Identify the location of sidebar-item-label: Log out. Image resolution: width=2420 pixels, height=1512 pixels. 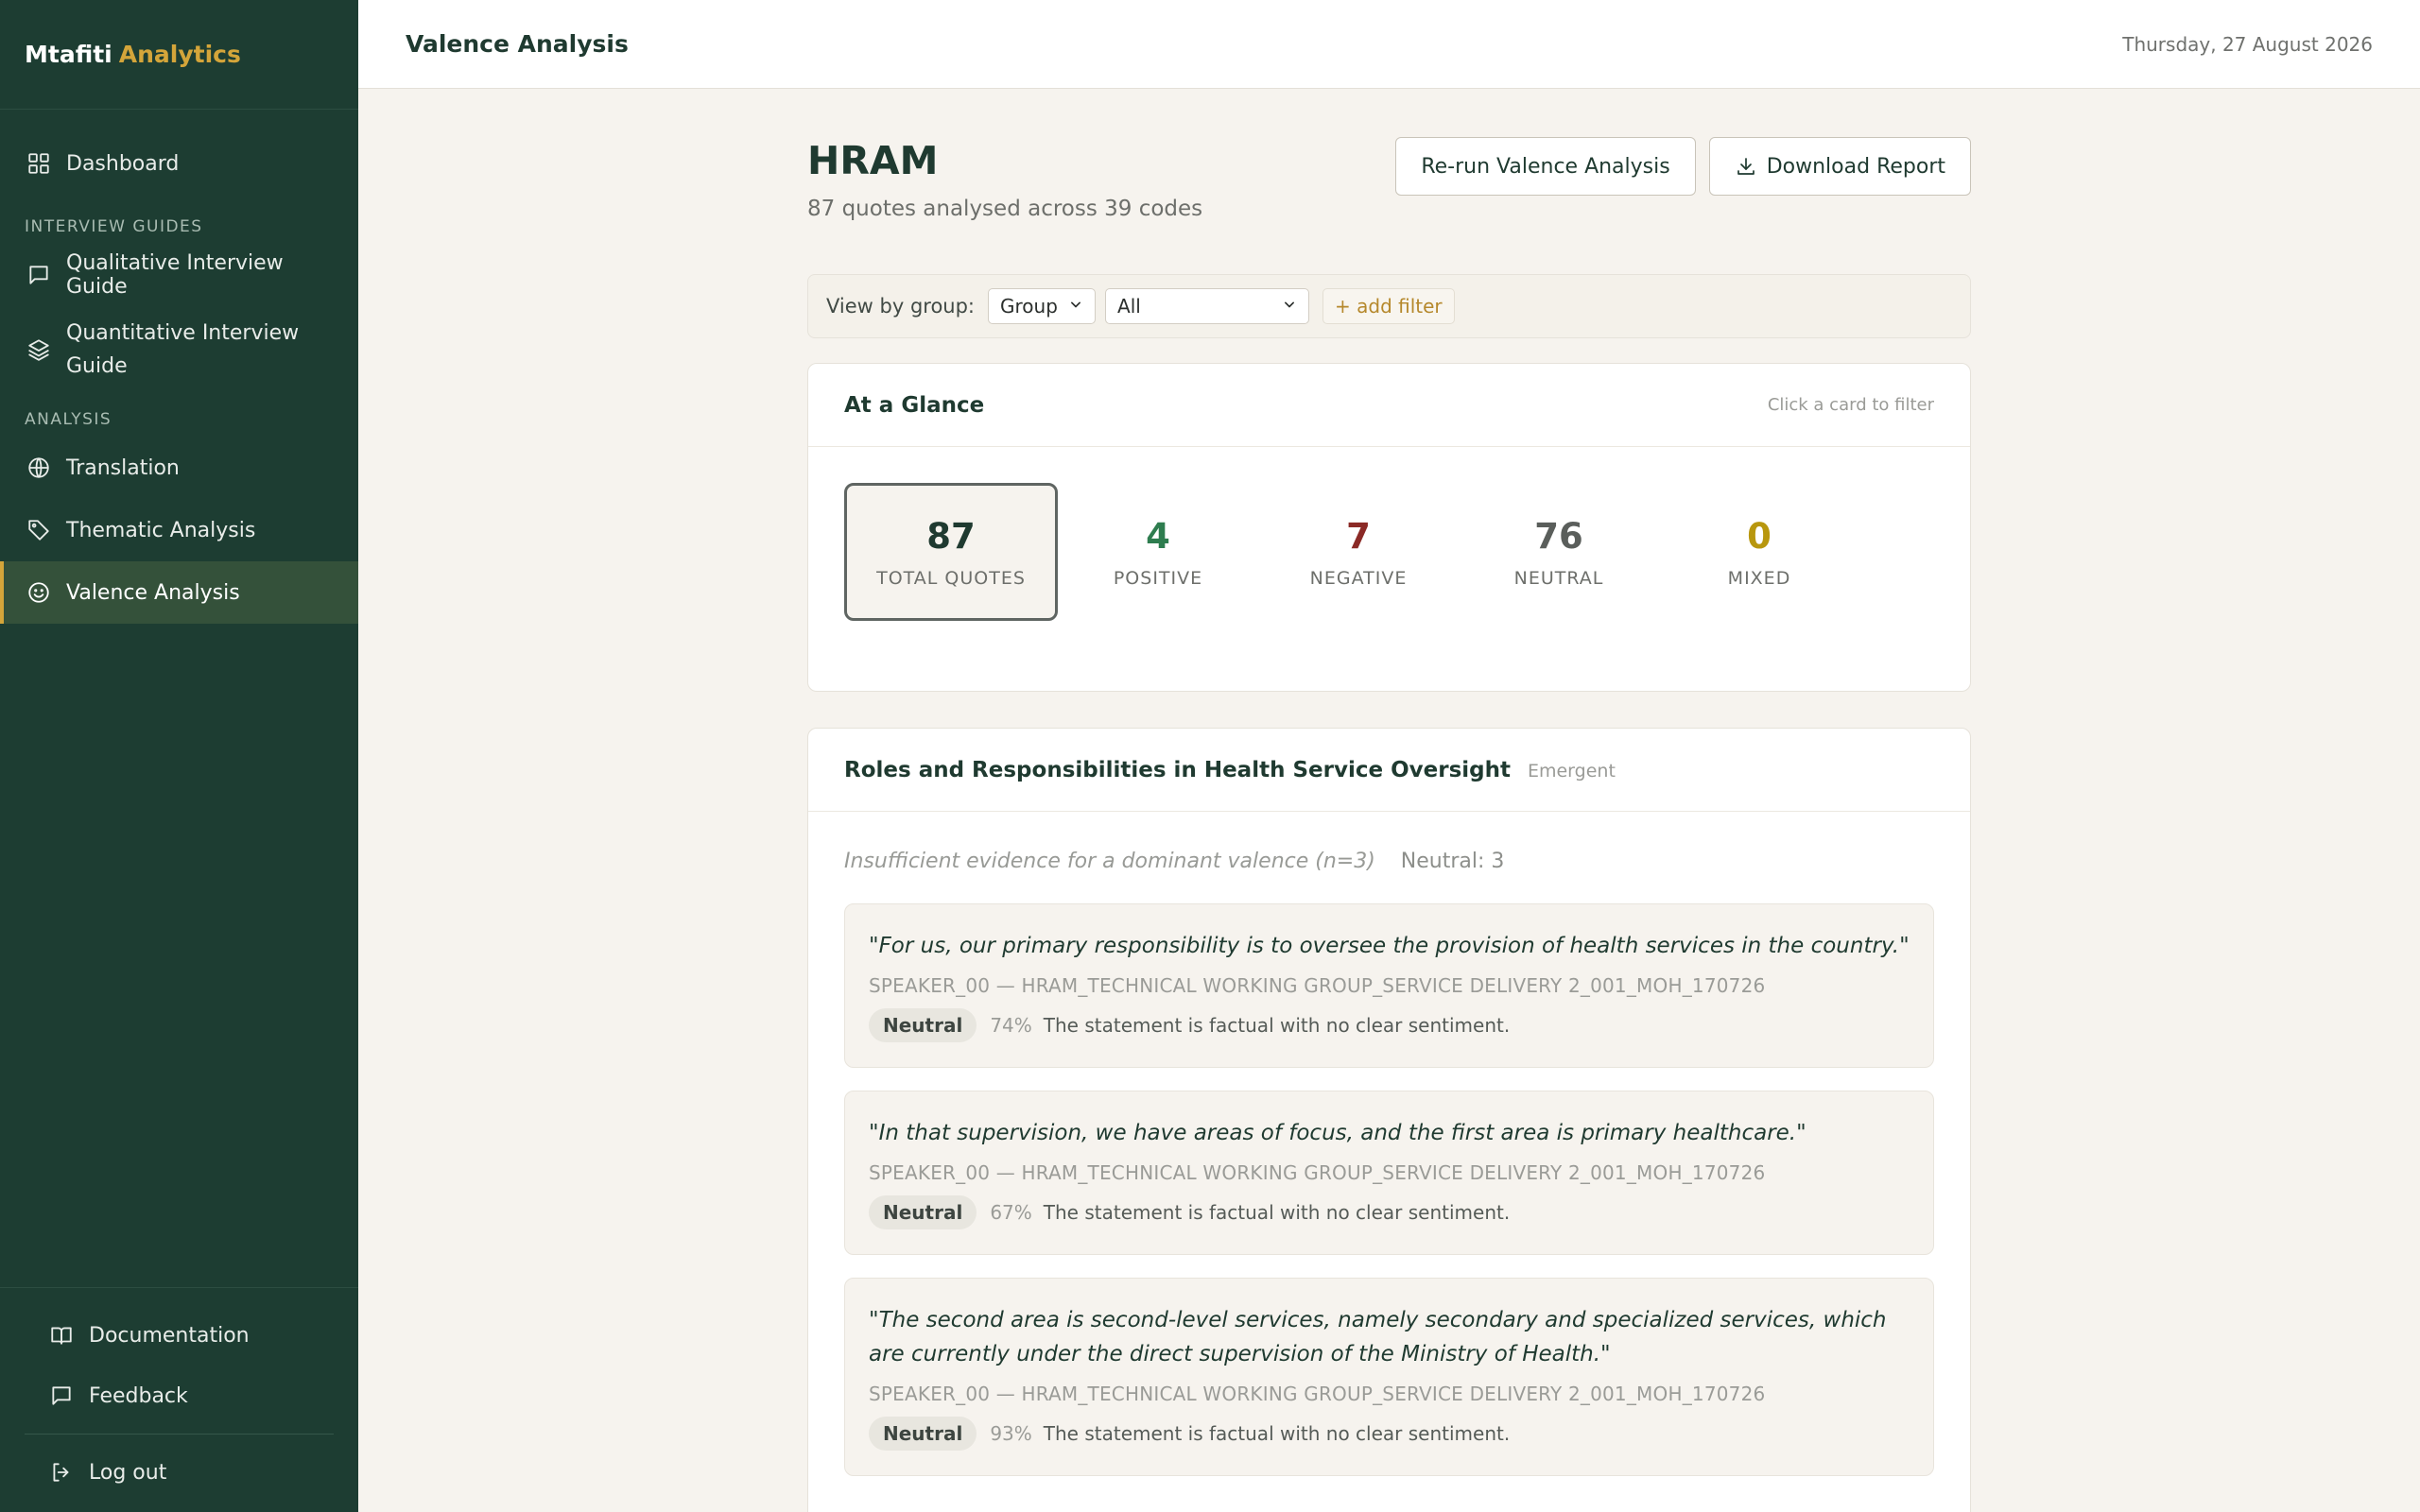
(128, 1472).